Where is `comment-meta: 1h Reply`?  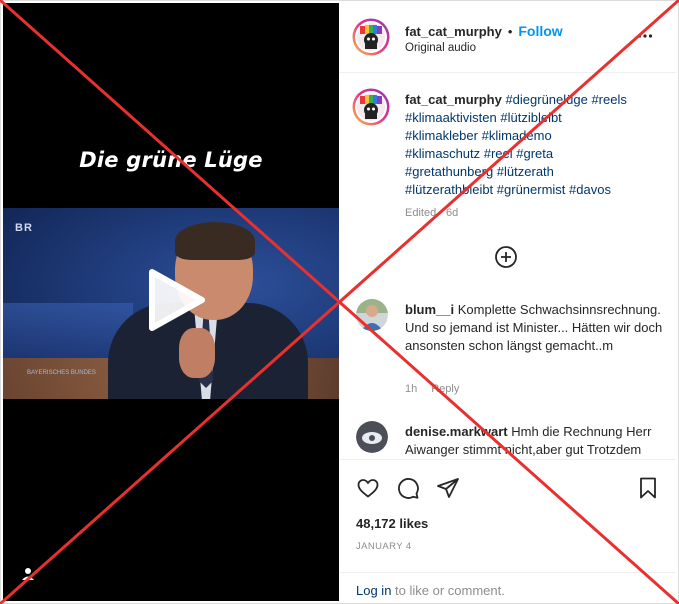 comment-meta: 1h Reply is located at coordinates (439, 389).